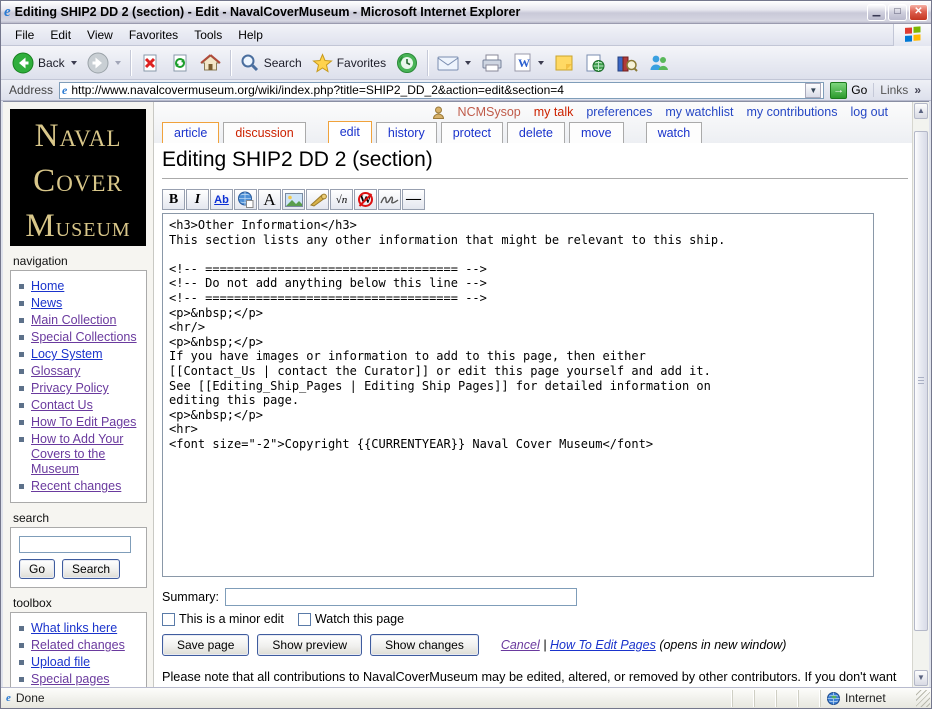 The image size is (932, 709). What do you see at coordinates (848, 90) in the screenshot?
I see `go-button: → Go` at bounding box center [848, 90].